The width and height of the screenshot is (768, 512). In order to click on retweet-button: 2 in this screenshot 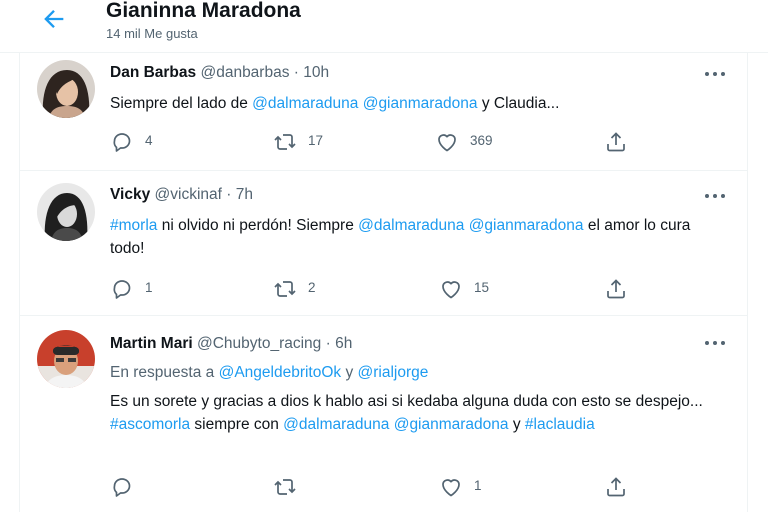, I will do `click(308, 289)`.